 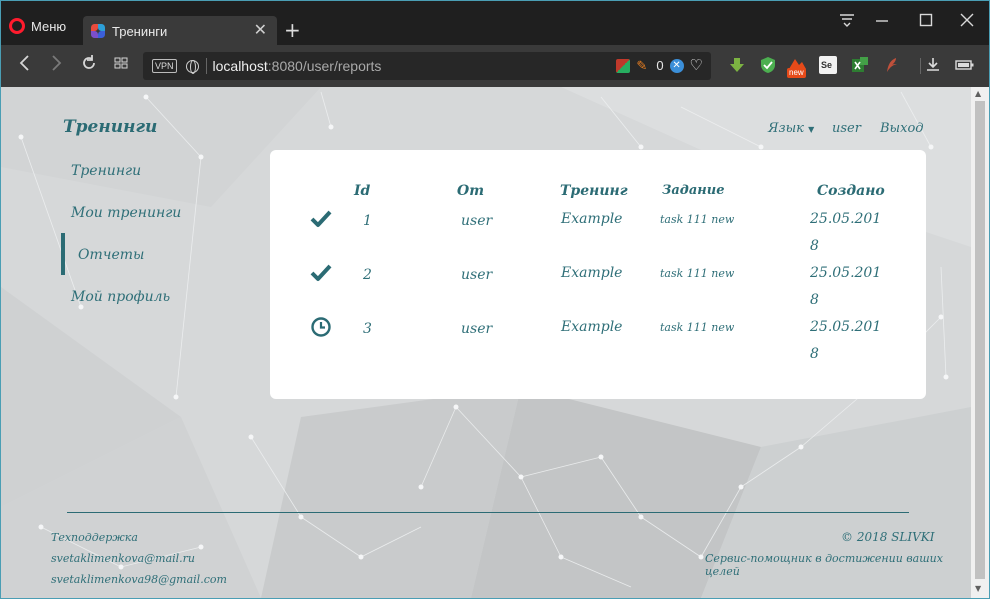 What do you see at coordinates (693, 190) in the screenshot?
I see `column-header-task: Задание` at bounding box center [693, 190].